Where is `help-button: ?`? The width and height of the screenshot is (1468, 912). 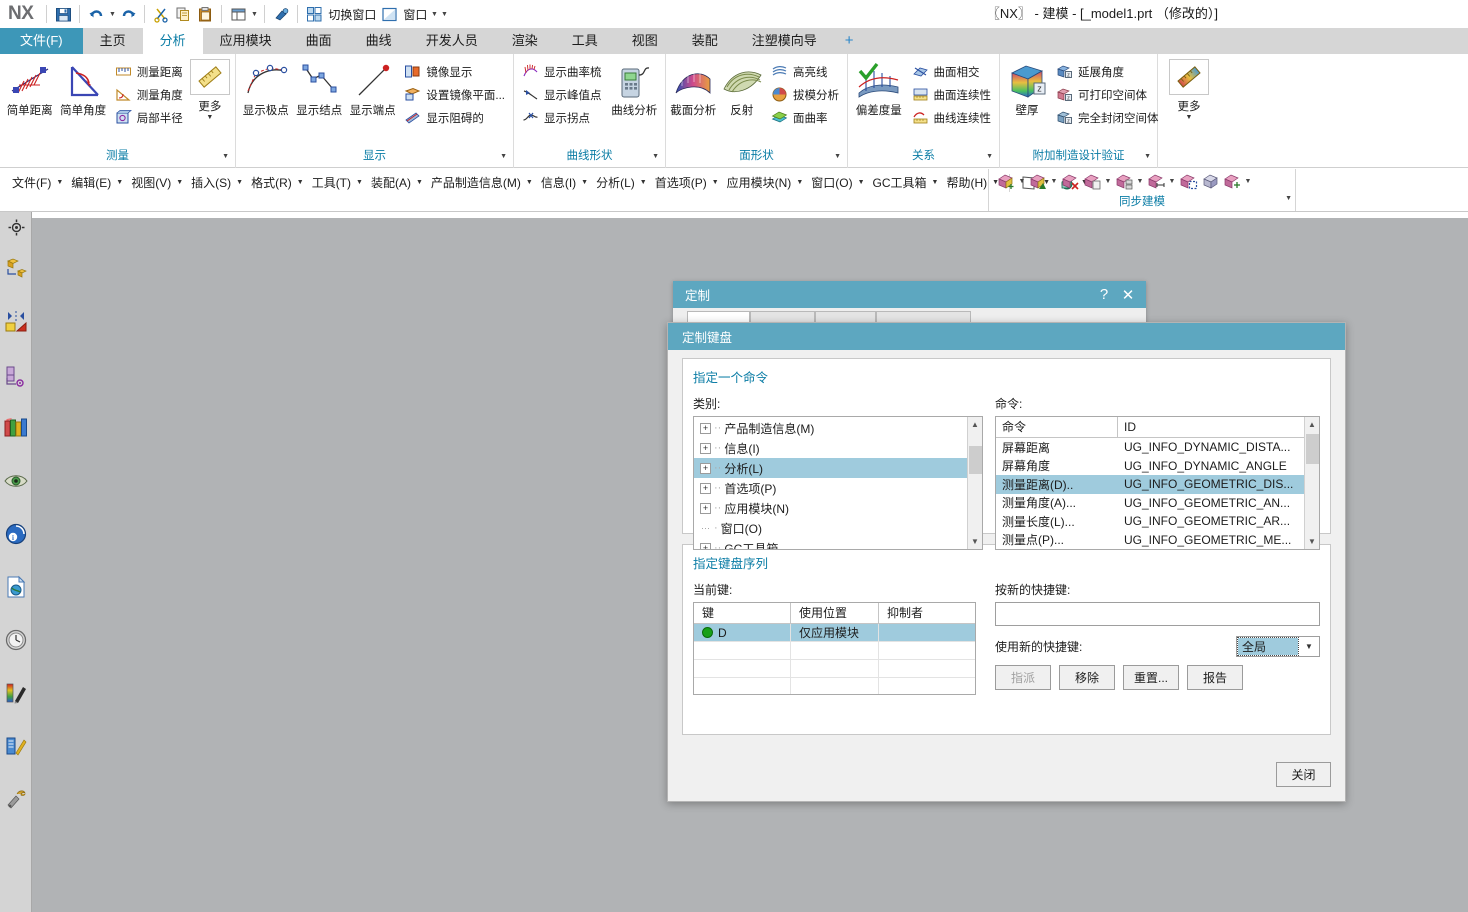
help-button: ? is located at coordinates (1104, 295).